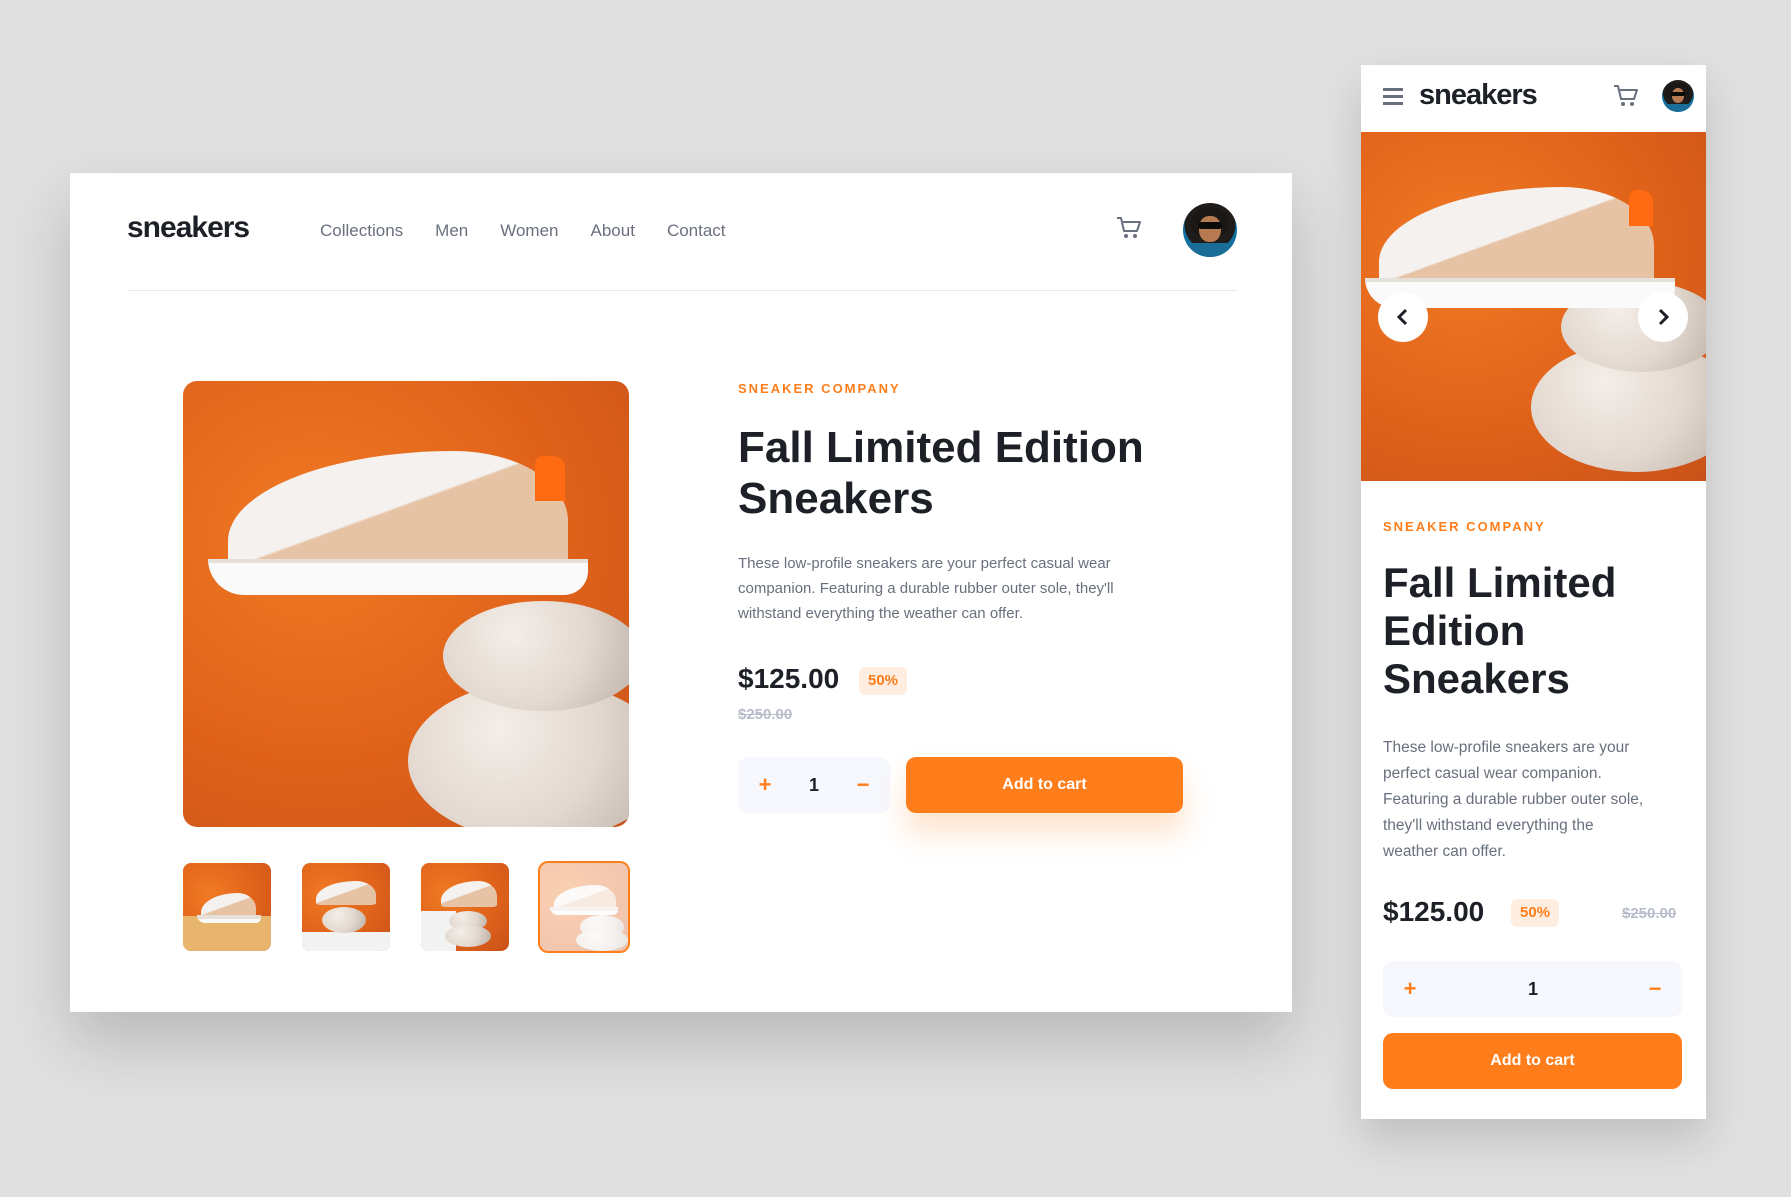  What do you see at coordinates (584, 907) in the screenshot?
I see `thumbnail-4-active` at bounding box center [584, 907].